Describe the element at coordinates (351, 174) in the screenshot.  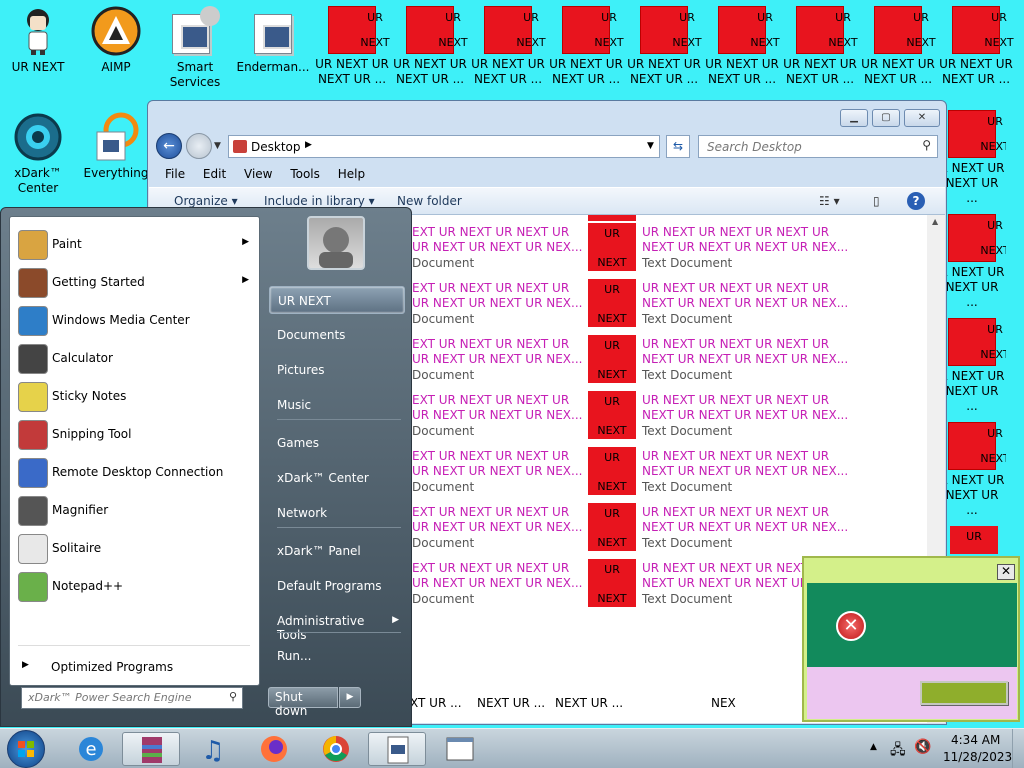
I see `menu-help: Help` at that location.